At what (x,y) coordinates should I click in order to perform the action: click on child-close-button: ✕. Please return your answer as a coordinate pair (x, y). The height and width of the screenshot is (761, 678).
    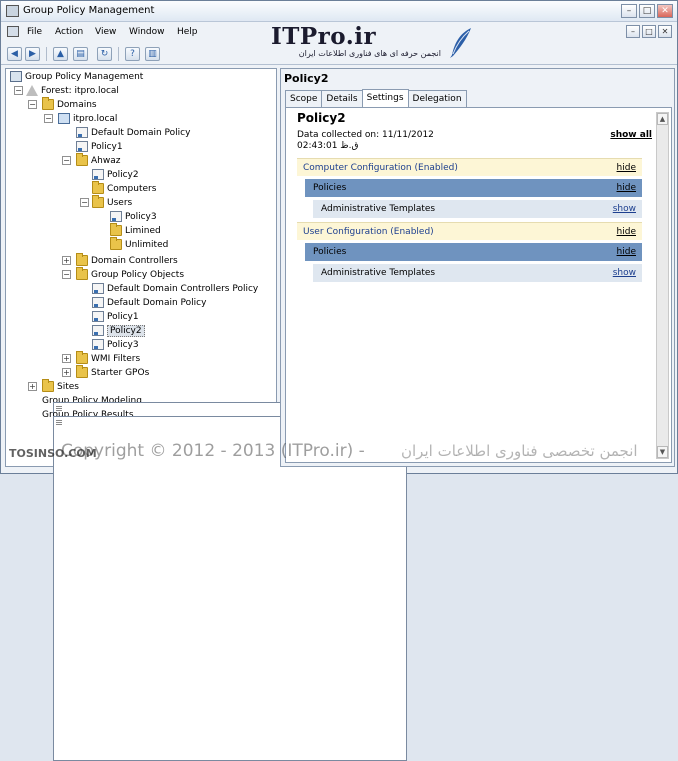
    Looking at the image, I should click on (665, 31).